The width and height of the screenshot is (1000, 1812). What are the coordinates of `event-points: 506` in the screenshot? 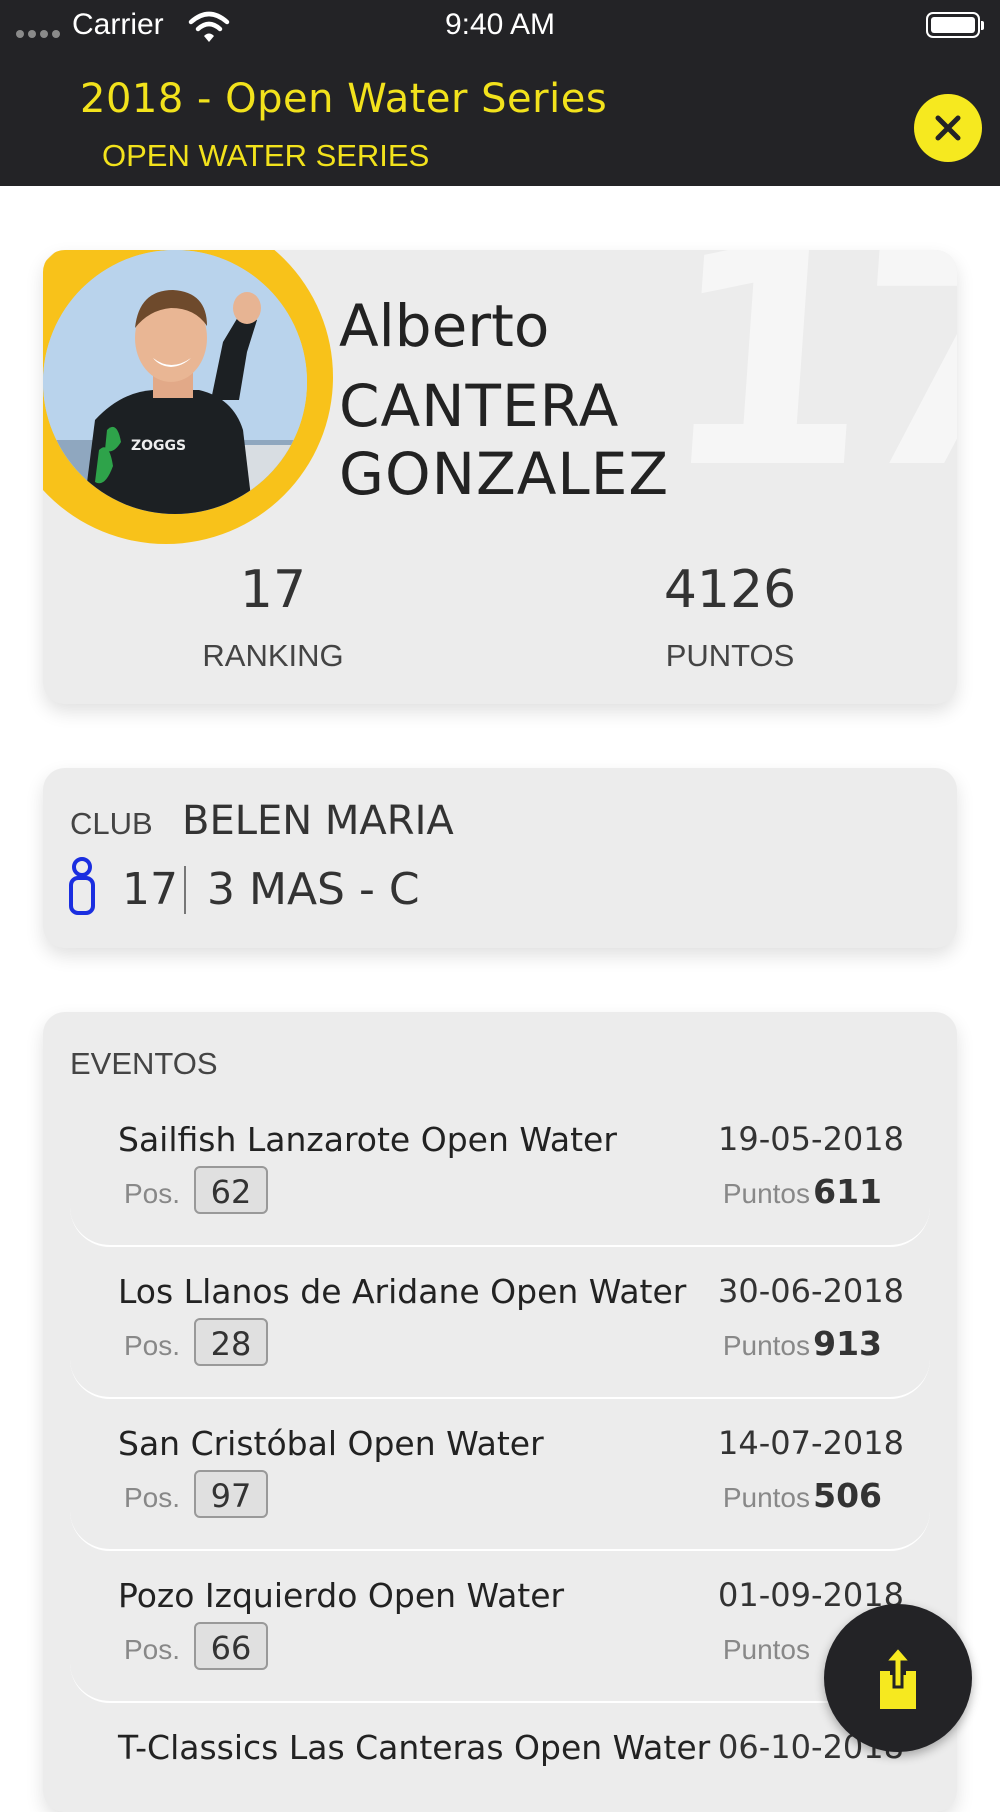 It's located at (847, 1495).